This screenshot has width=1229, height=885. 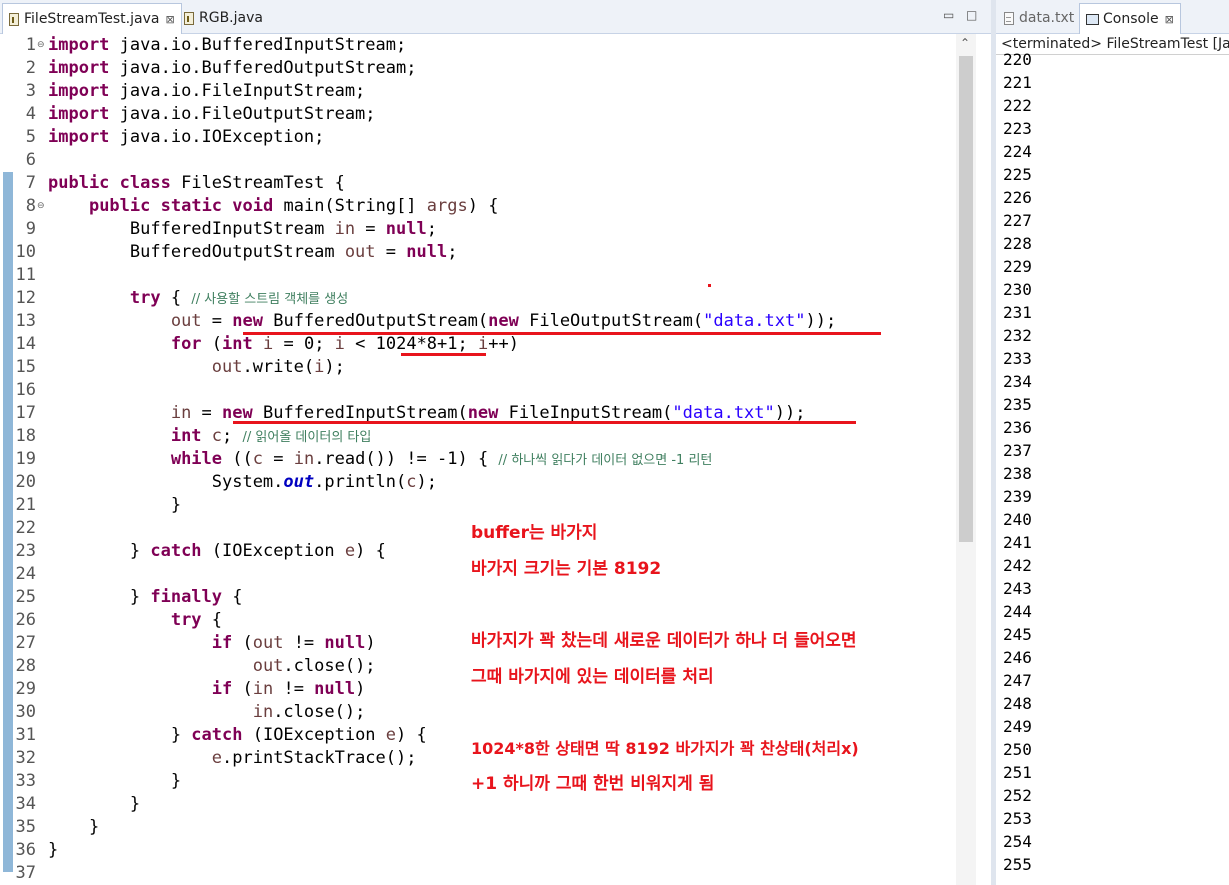 I want to click on console-line: 220, so click(x=1017, y=59).